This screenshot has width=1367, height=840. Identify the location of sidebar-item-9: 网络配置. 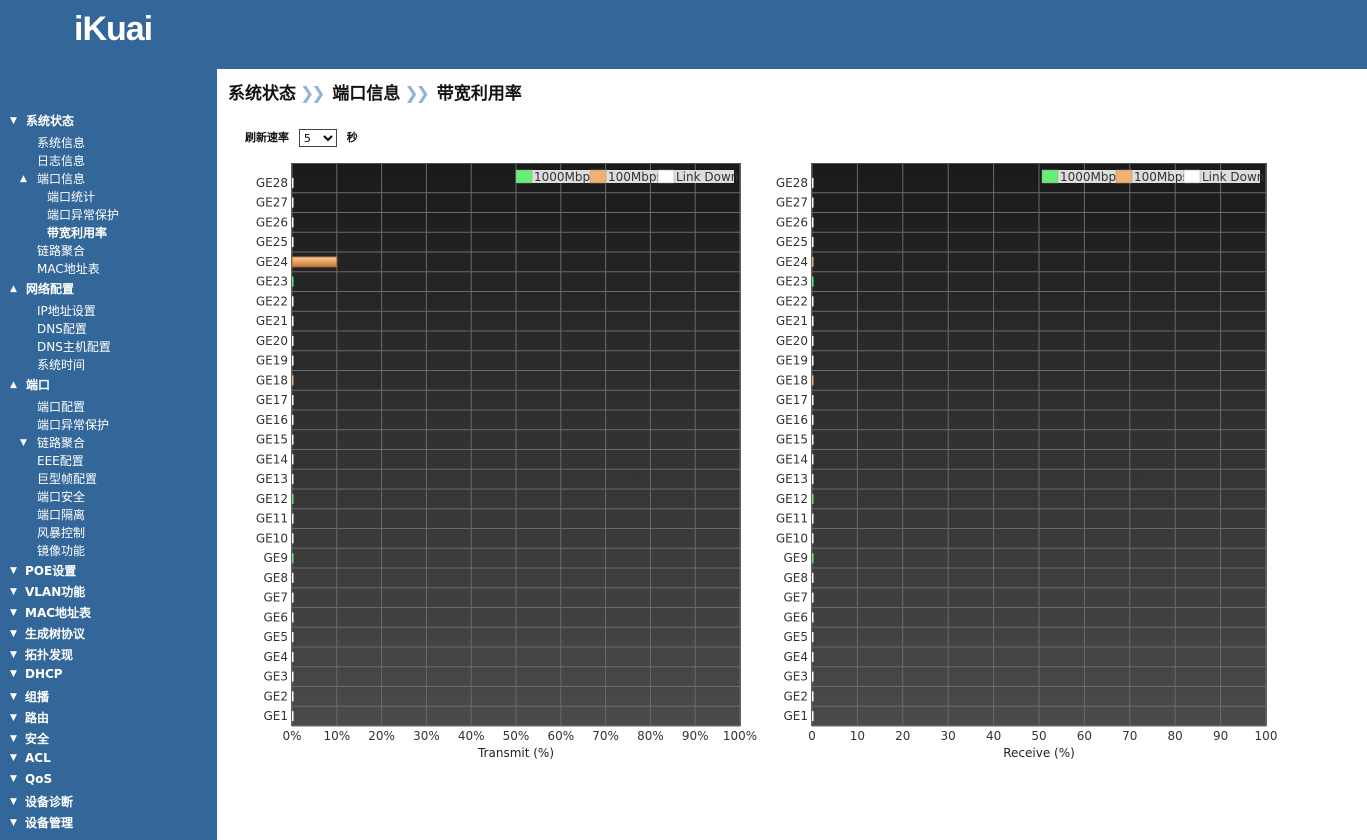
(50, 289).